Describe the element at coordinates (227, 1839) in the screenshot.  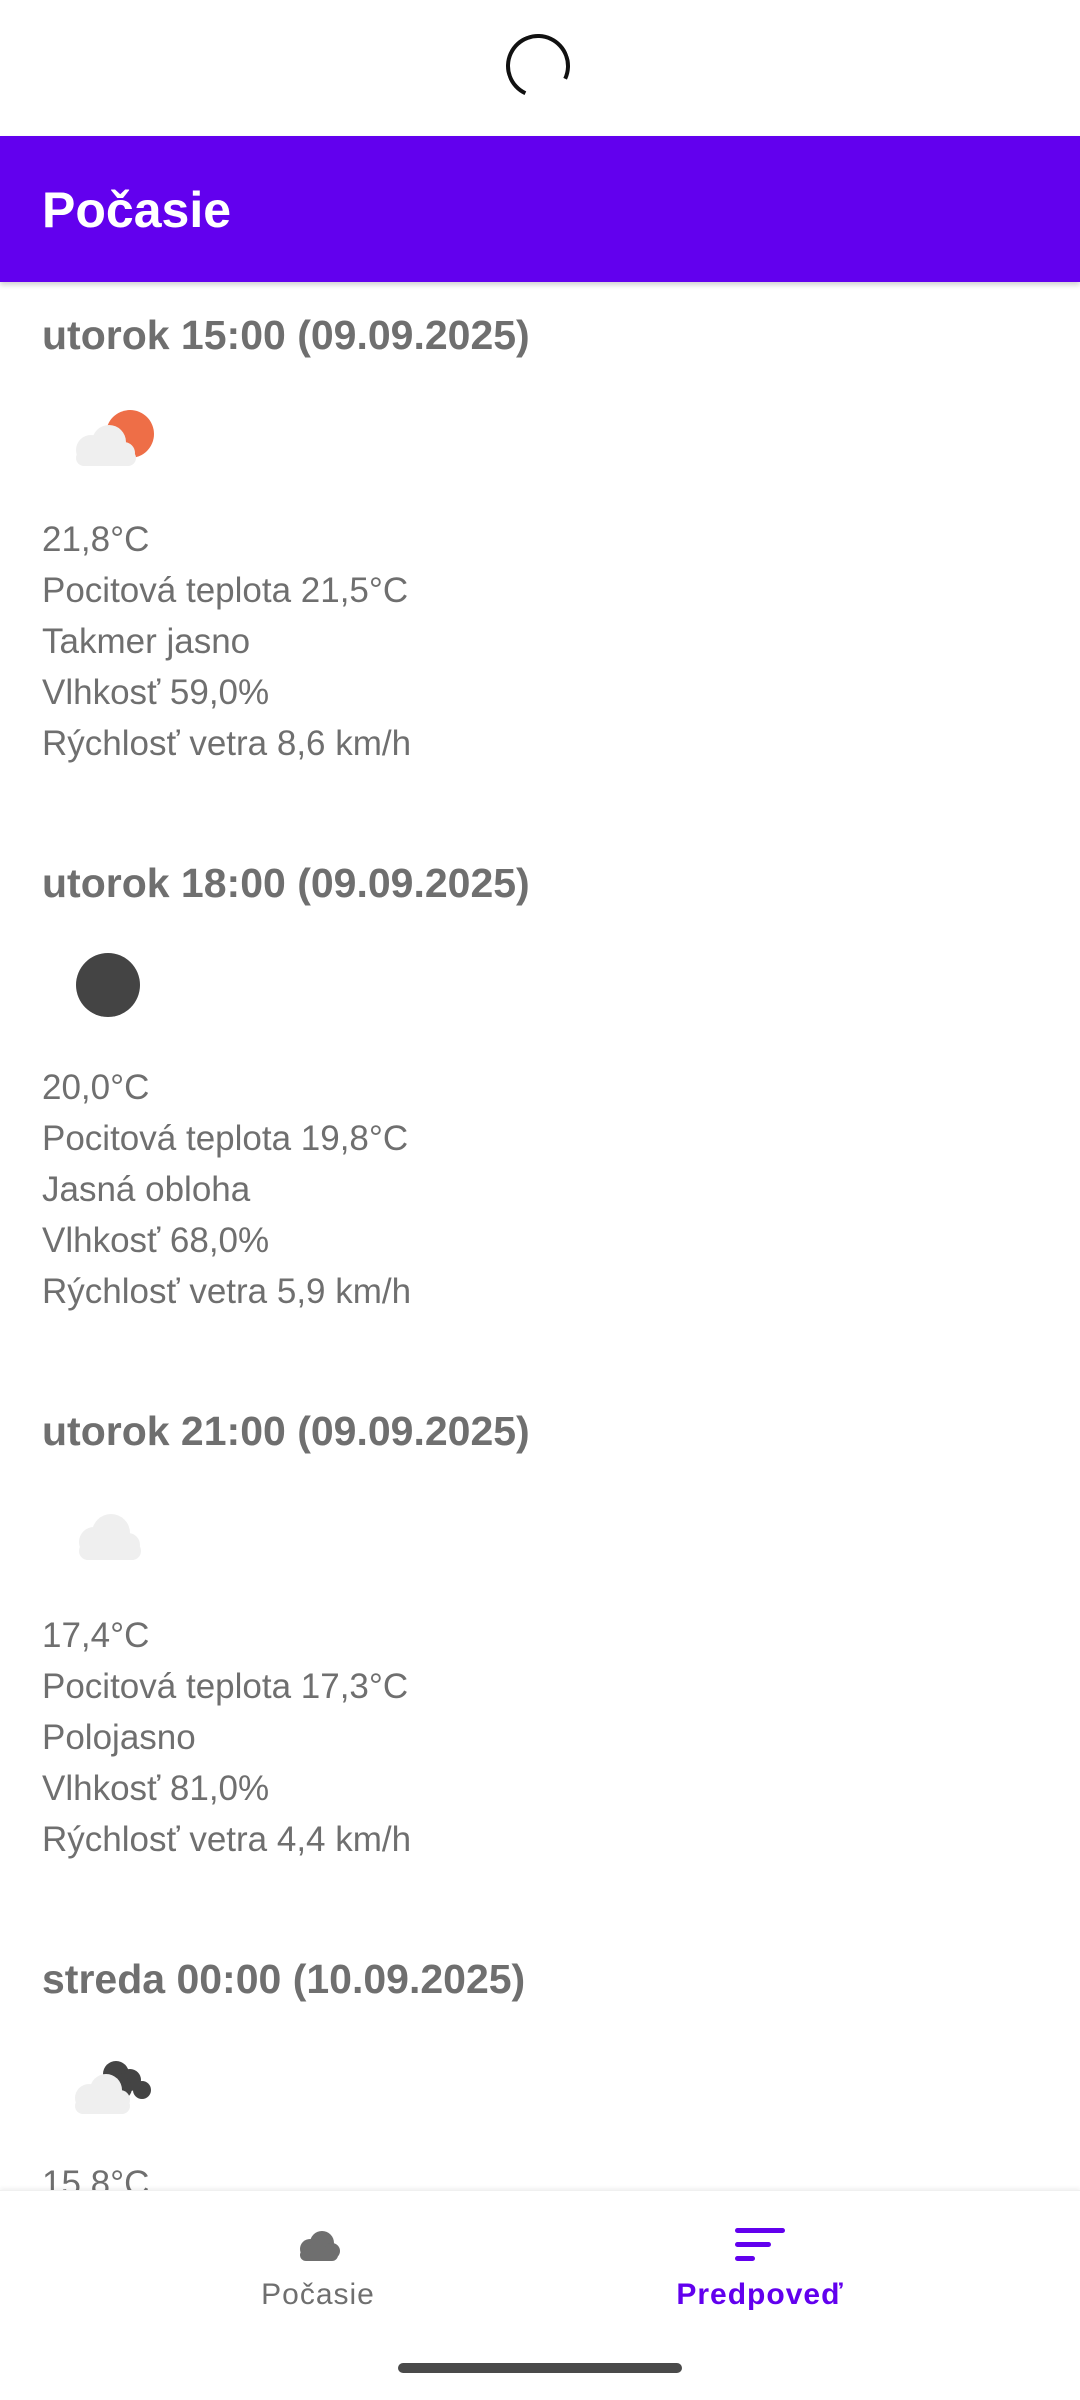
I see `wind-speed-text: Rýchlosť vetra 4,4 km/h` at that location.